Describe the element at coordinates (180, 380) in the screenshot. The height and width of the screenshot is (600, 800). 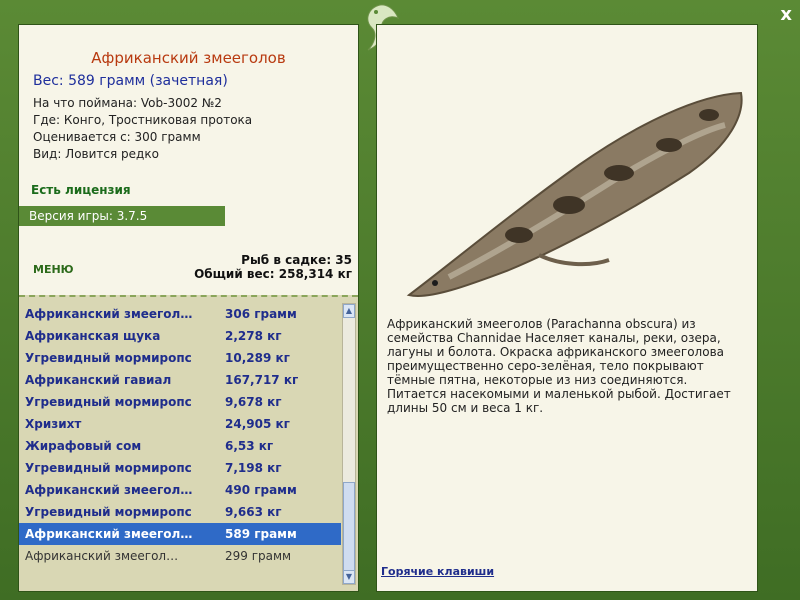
I see `list-item: Африканский гавиал 167,717 кг` at that location.